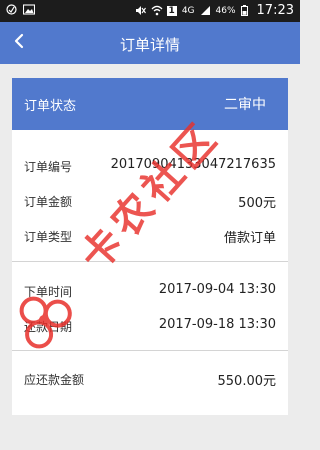  I want to click on order-type-label: 订单类型, so click(48, 237).